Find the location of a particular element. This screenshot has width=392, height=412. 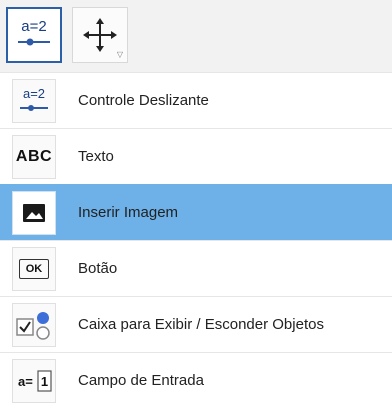

input-box-icon: a= 1 is located at coordinates (34, 381).